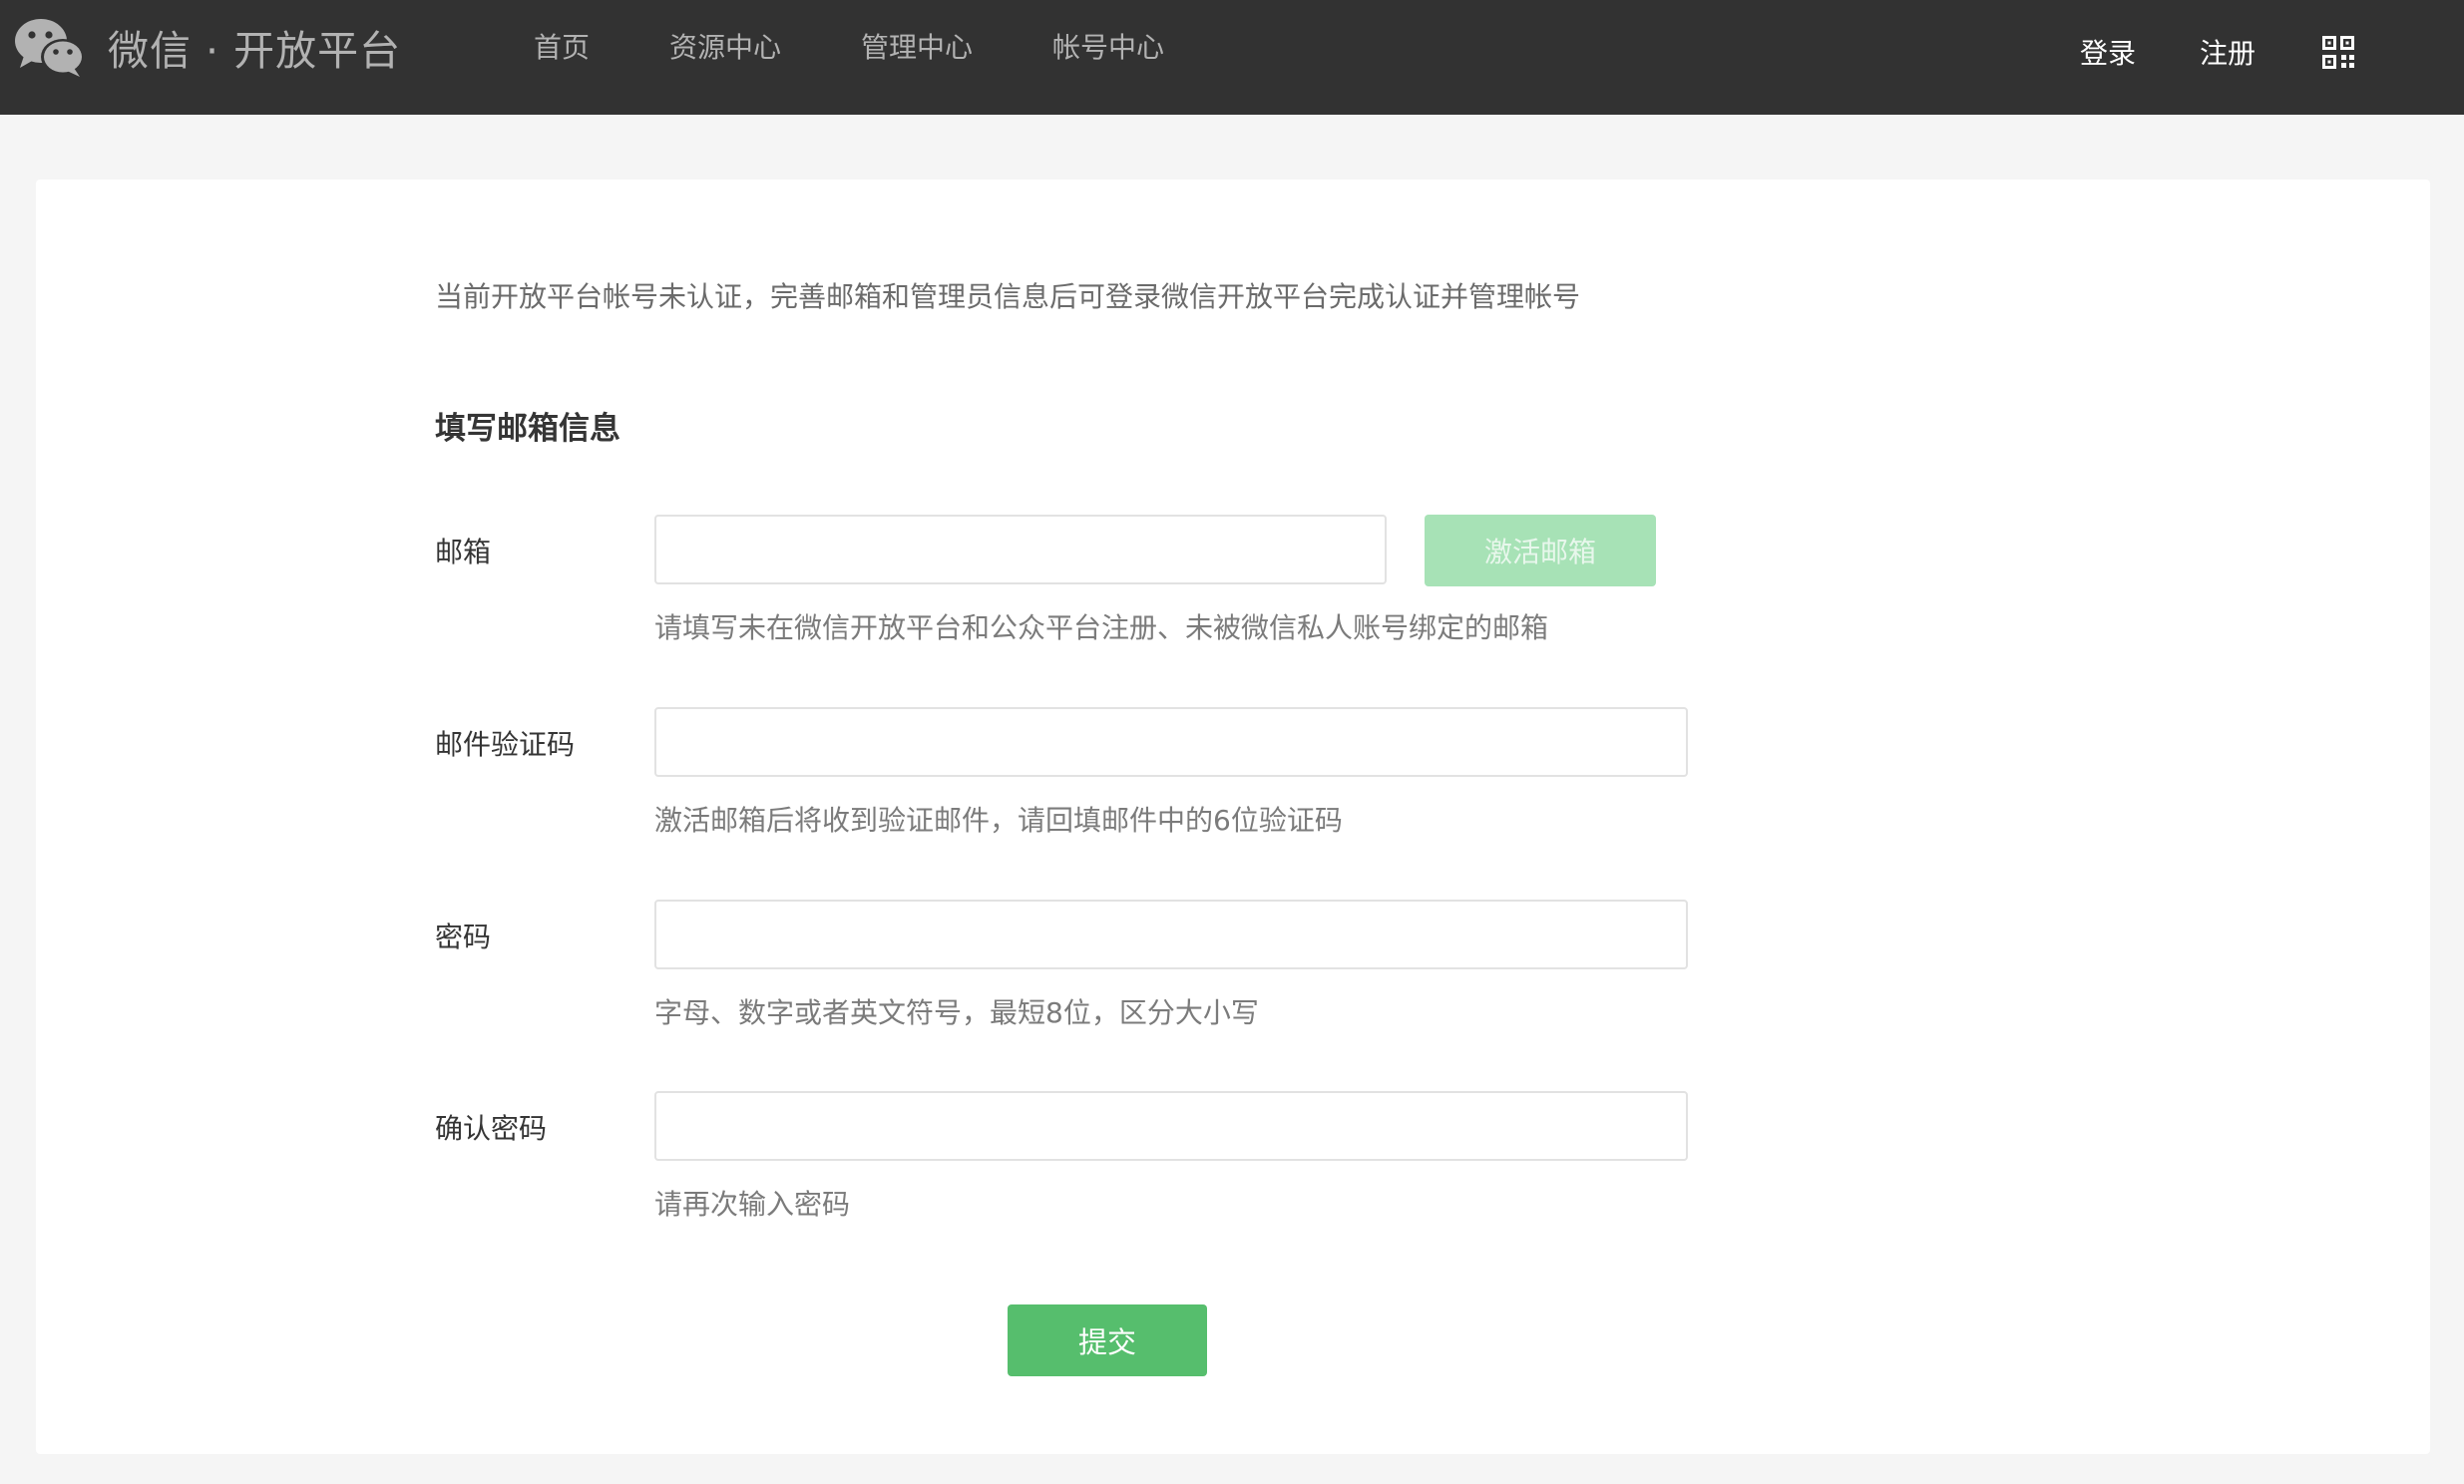 This screenshot has height=1484, width=2464. I want to click on email-code-input, so click(1171, 742).